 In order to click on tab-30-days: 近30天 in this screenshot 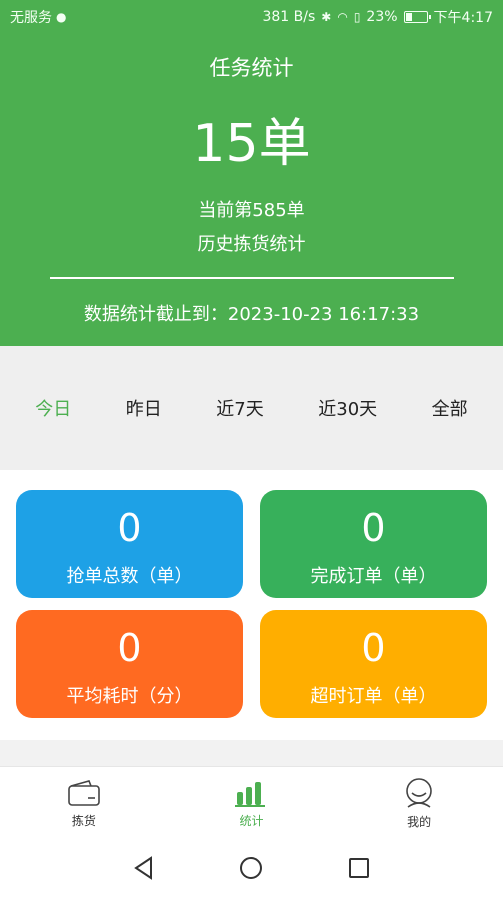, I will do `click(347, 408)`.